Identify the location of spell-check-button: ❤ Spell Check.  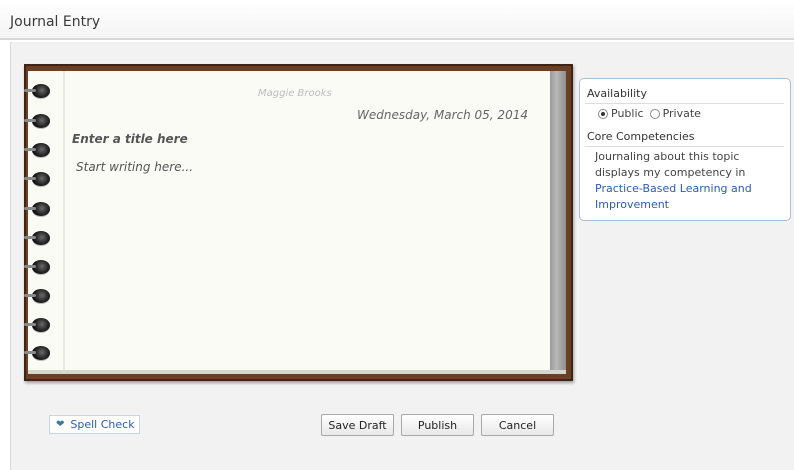
(94, 424).